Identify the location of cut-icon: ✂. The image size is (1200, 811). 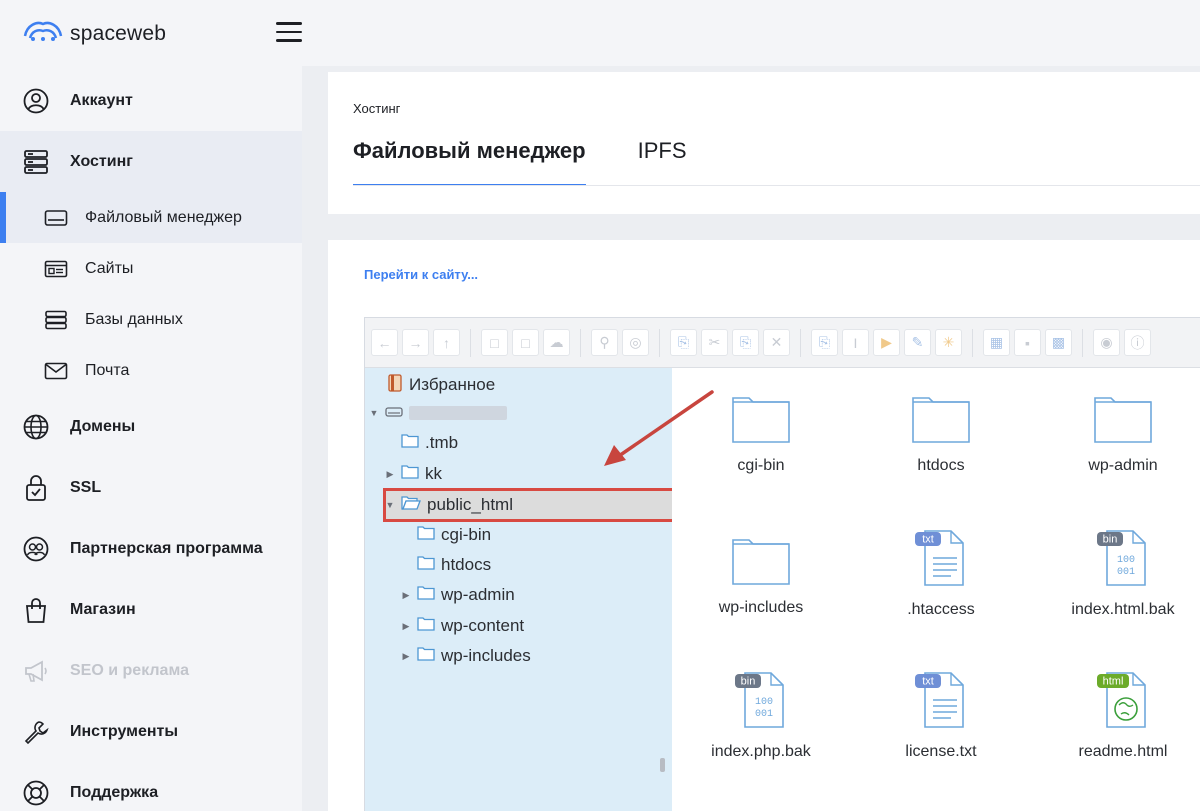
(714, 342).